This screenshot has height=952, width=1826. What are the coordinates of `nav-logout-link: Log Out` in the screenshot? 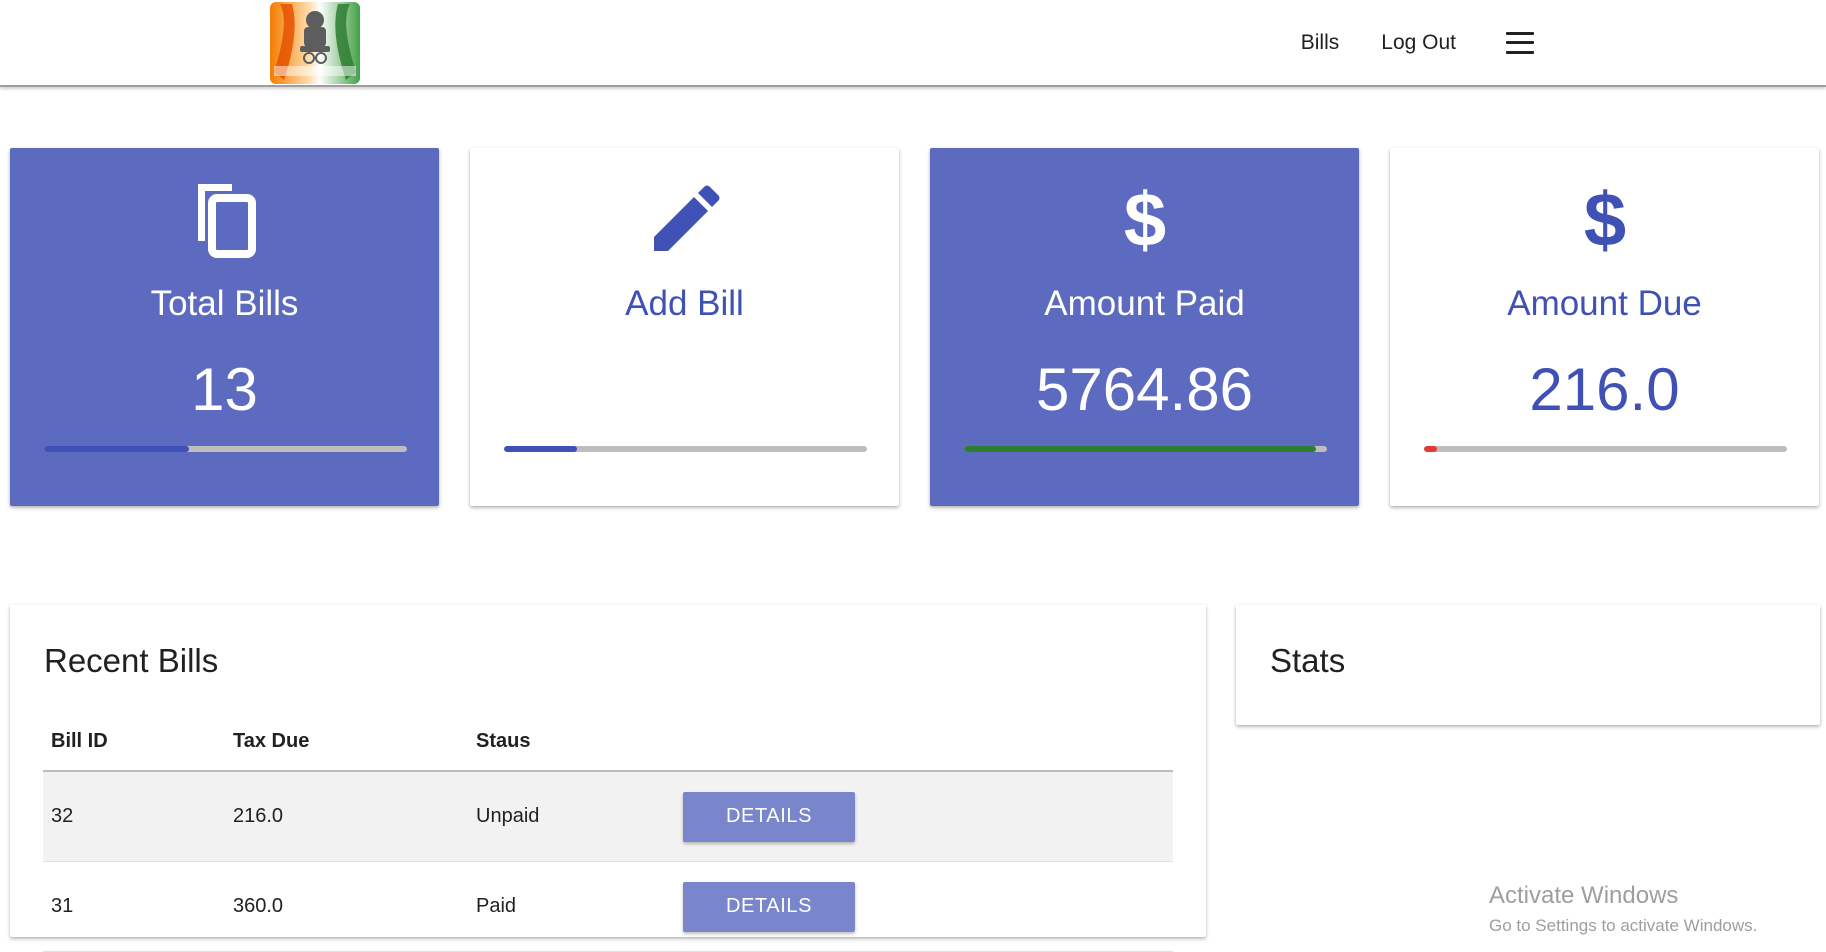 It's located at (1418, 43).